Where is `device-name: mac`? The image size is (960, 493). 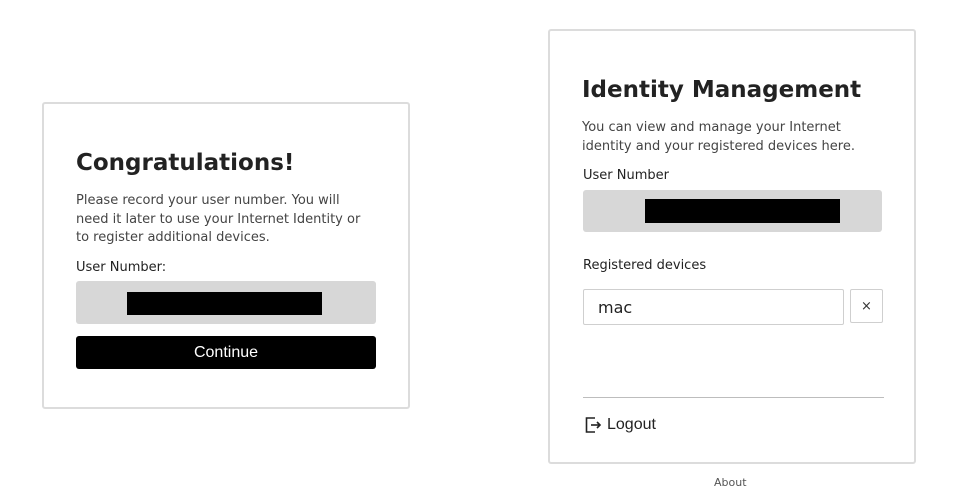 device-name: mac is located at coordinates (615, 307).